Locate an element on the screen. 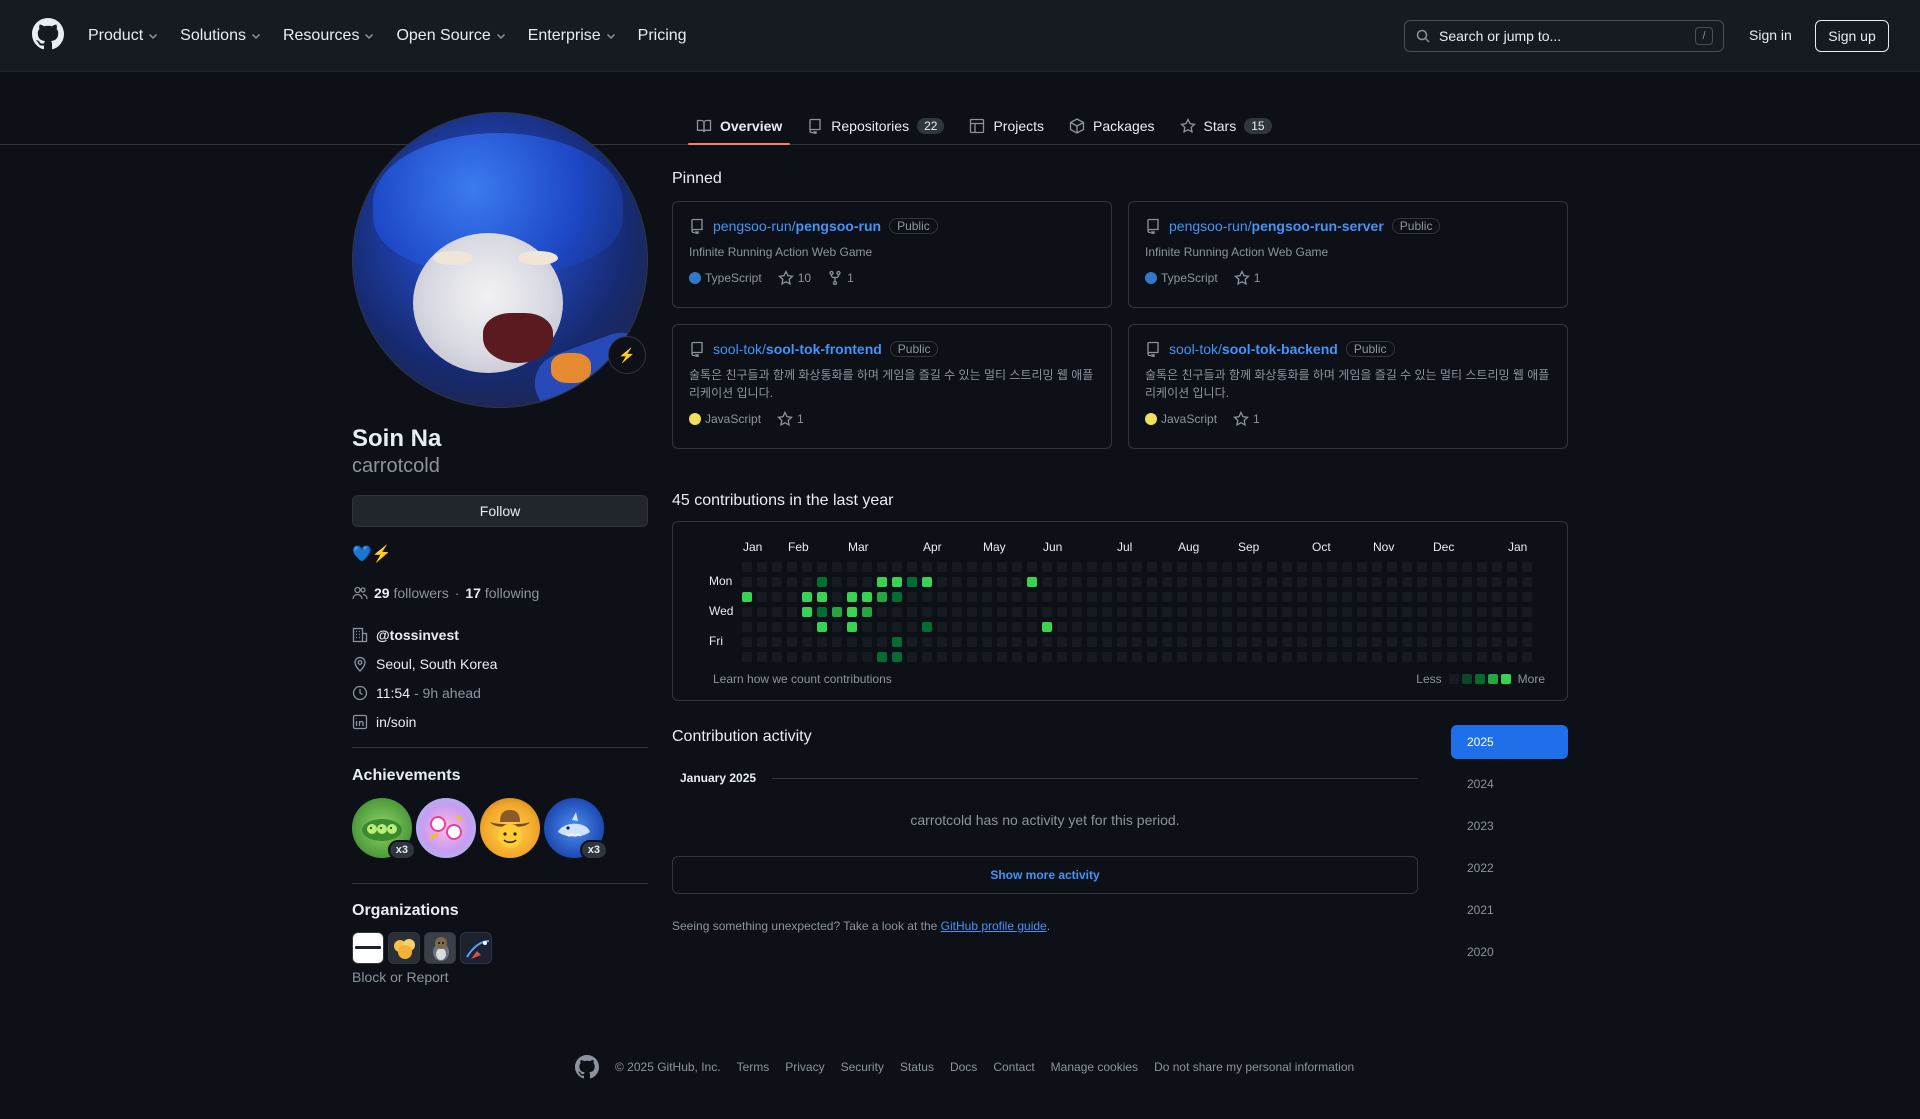 This screenshot has height=1119, width=1920. footer-link-security: Security is located at coordinates (862, 1067).